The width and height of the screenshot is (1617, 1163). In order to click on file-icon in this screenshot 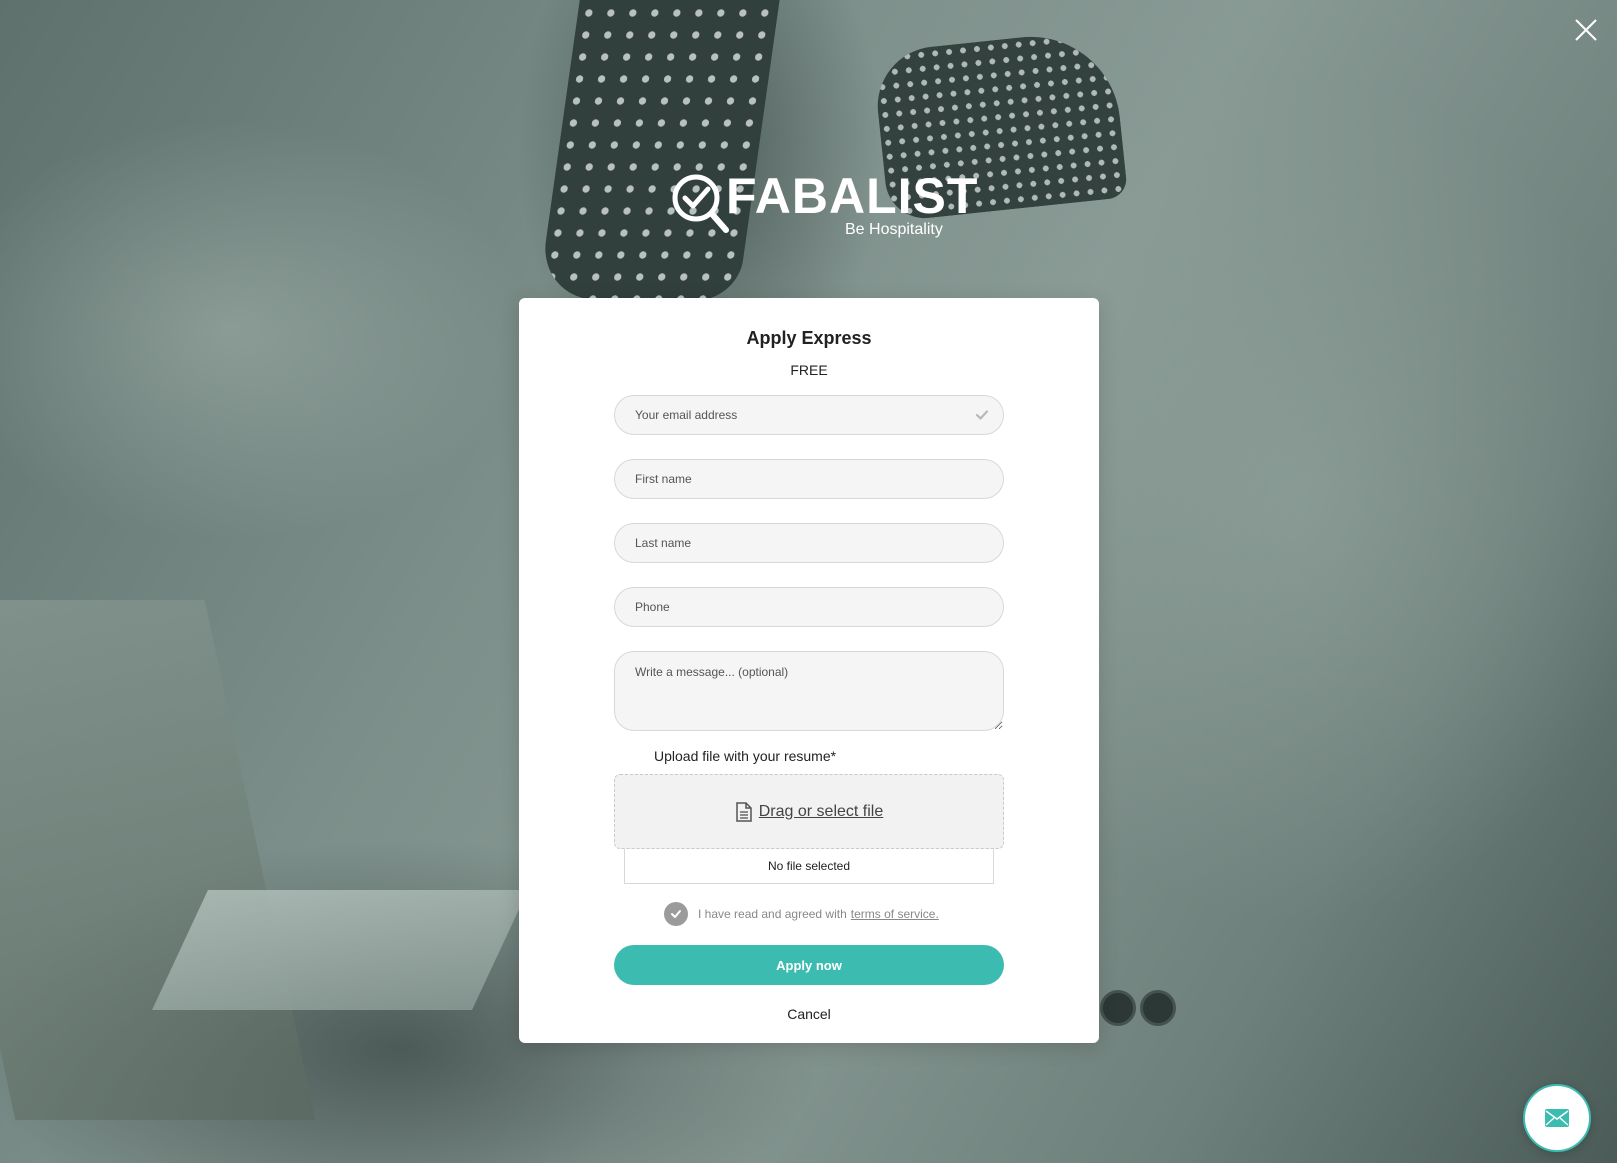, I will do `click(744, 811)`.